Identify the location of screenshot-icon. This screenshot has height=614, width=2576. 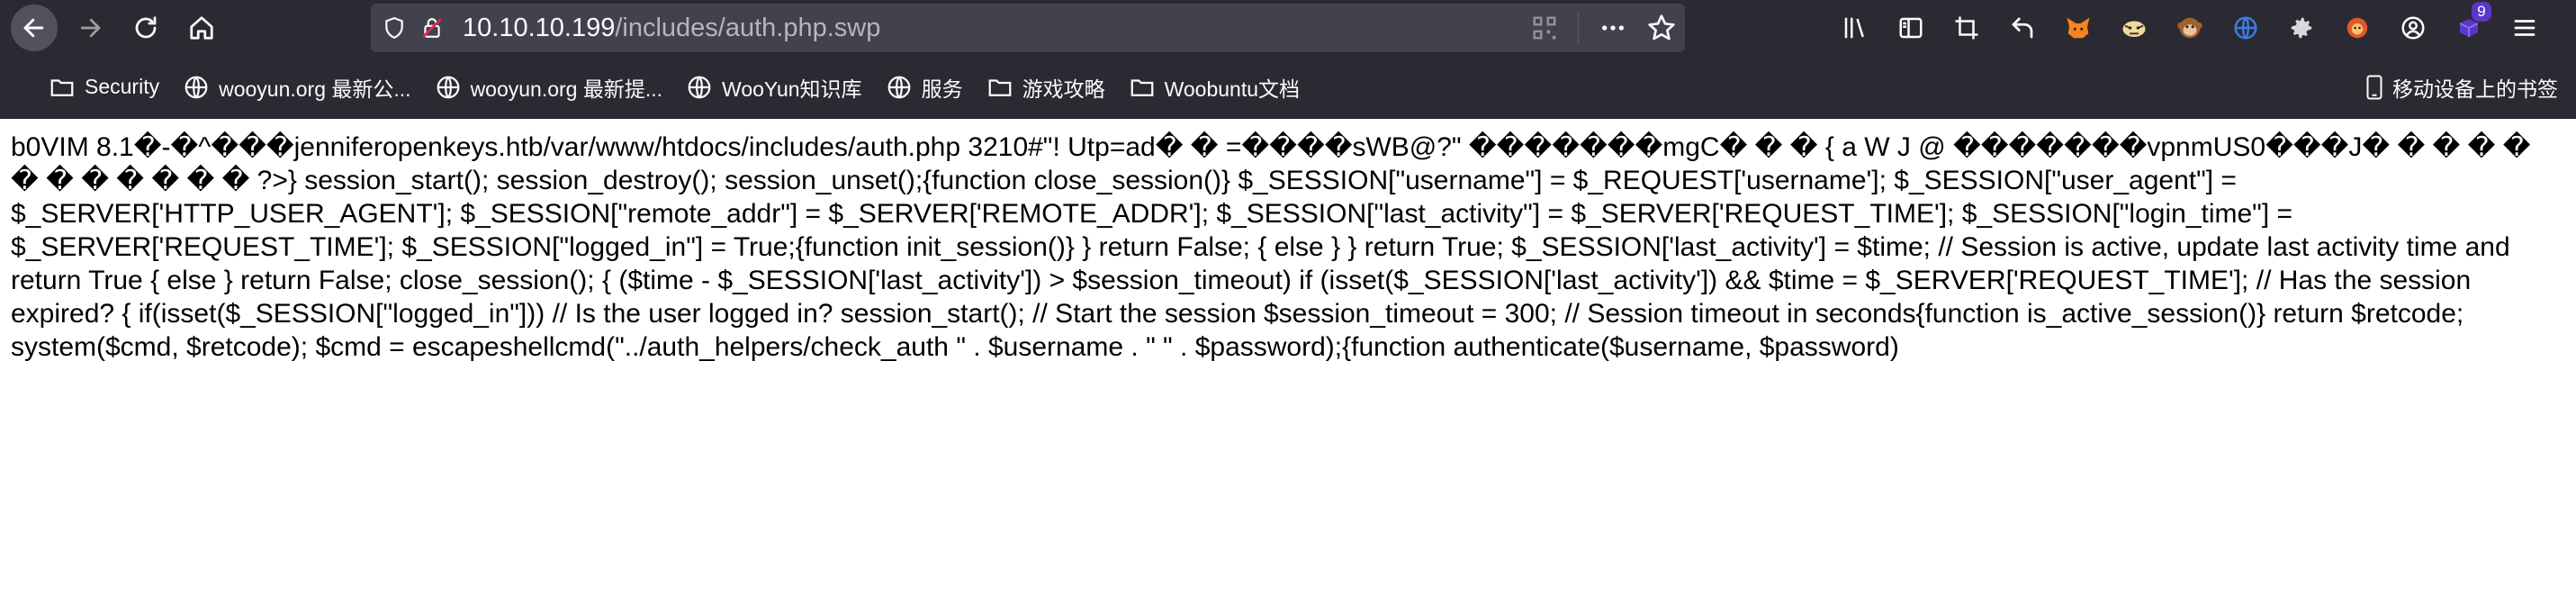
(1966, 28).